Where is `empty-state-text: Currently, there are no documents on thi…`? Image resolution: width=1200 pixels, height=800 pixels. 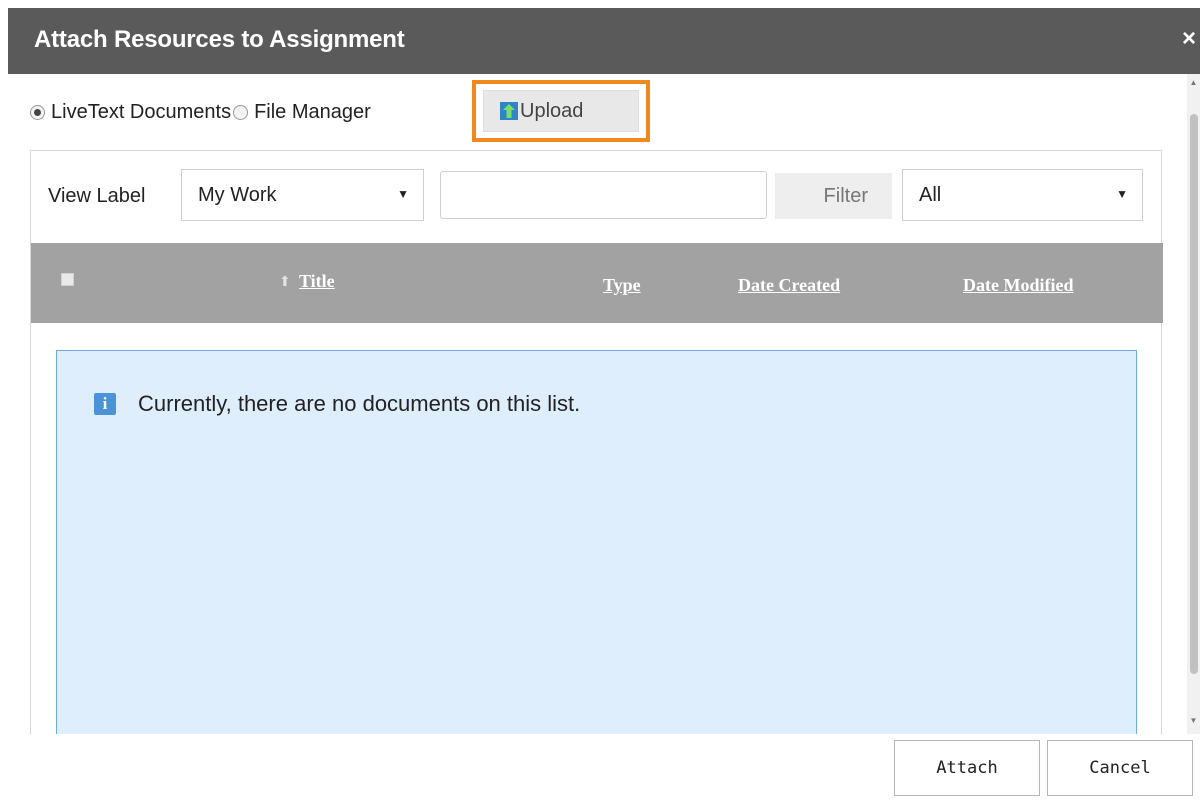
empty-state-text: Currently, there are no documents on thi… is located at coordinates (359, 403).